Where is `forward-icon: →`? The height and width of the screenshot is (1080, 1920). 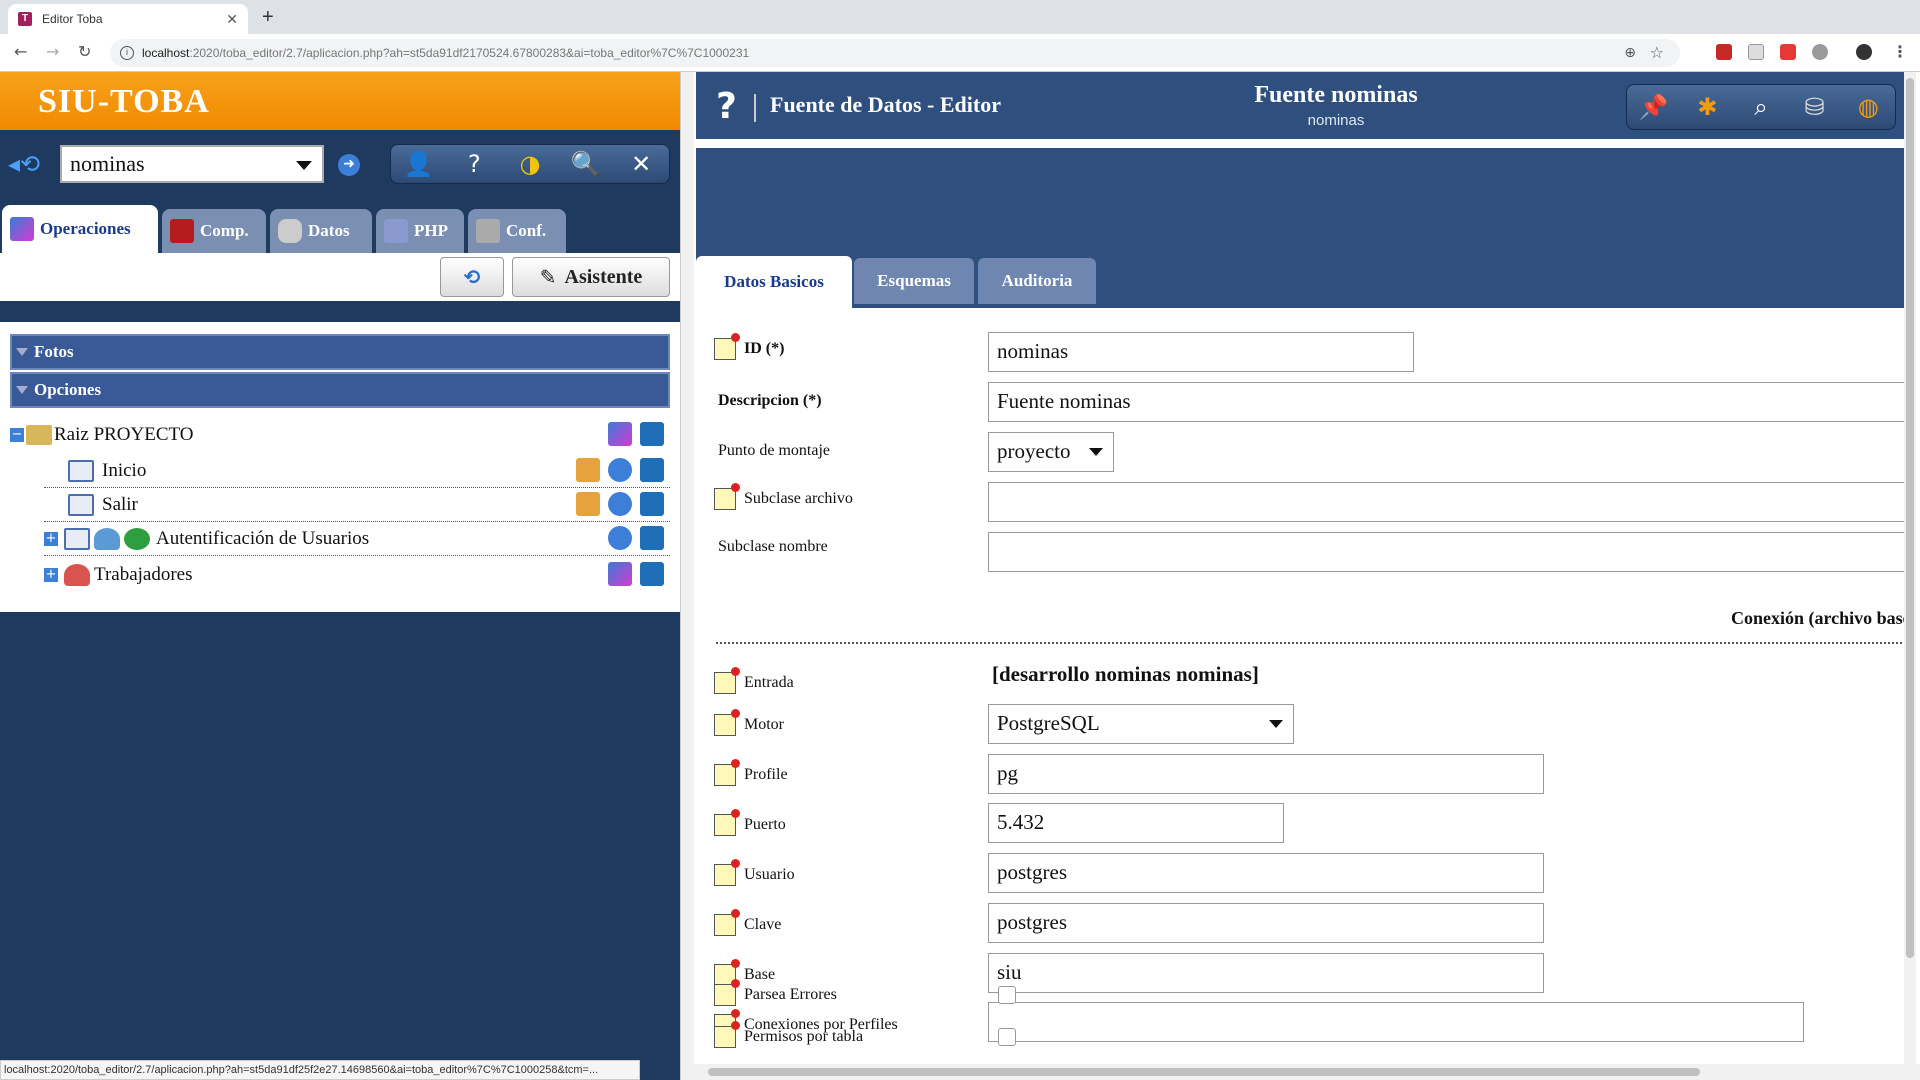 forward-icon: → is located at coordinates (52, 51).